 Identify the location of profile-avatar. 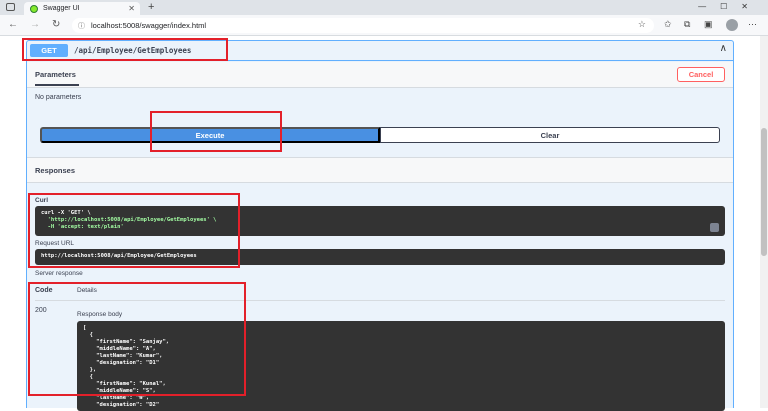
(732, 25).